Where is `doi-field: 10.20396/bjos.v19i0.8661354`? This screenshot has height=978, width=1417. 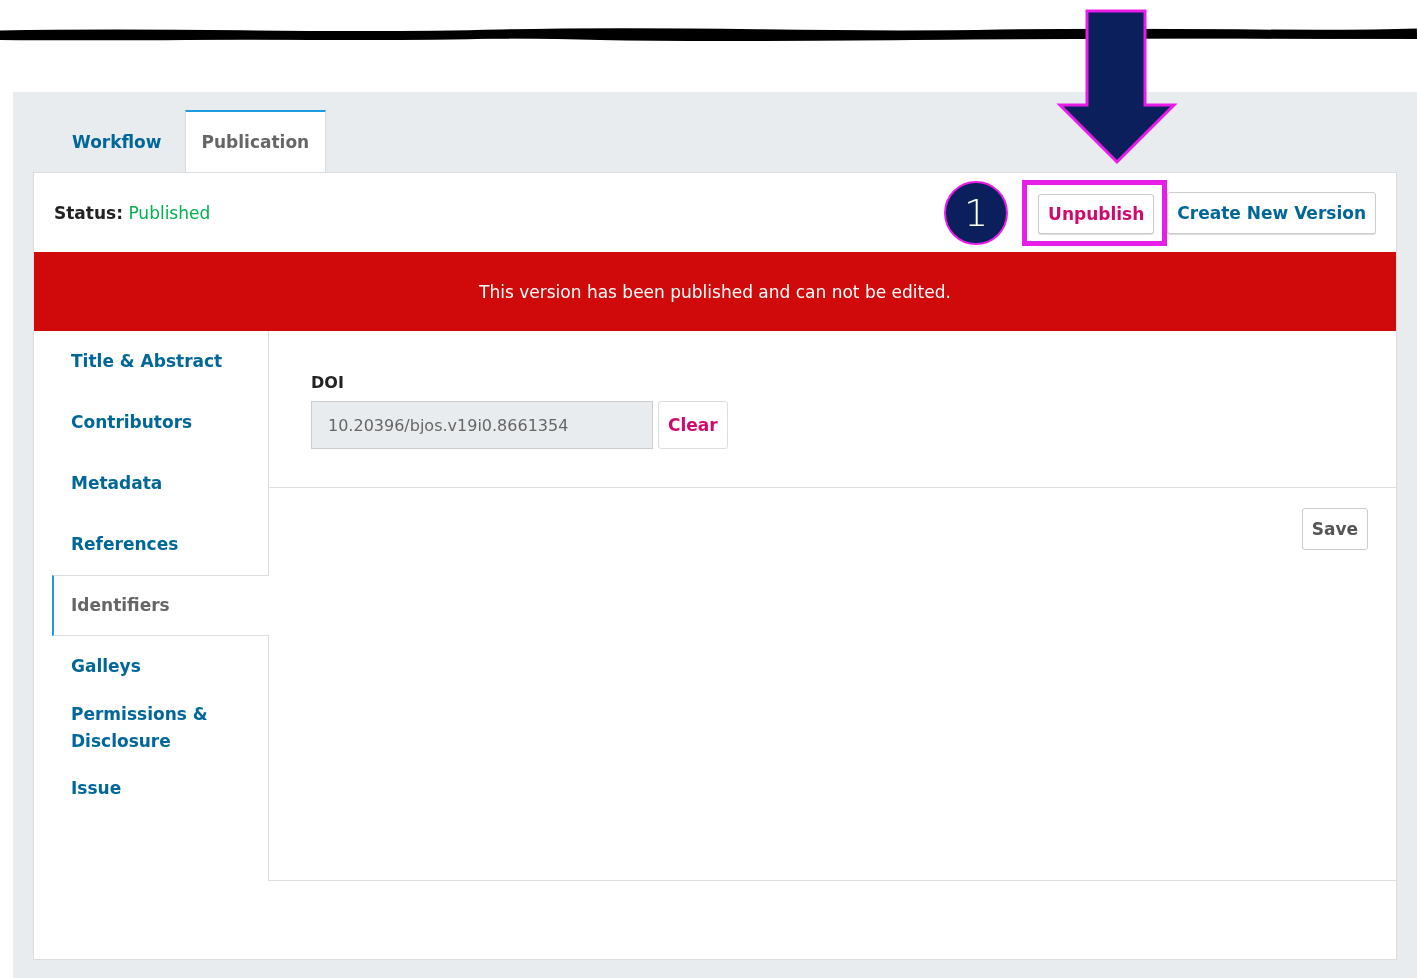 doi-field: 10.20396/bjos.v19i0.8661354 is located at coordinates (482, 425).